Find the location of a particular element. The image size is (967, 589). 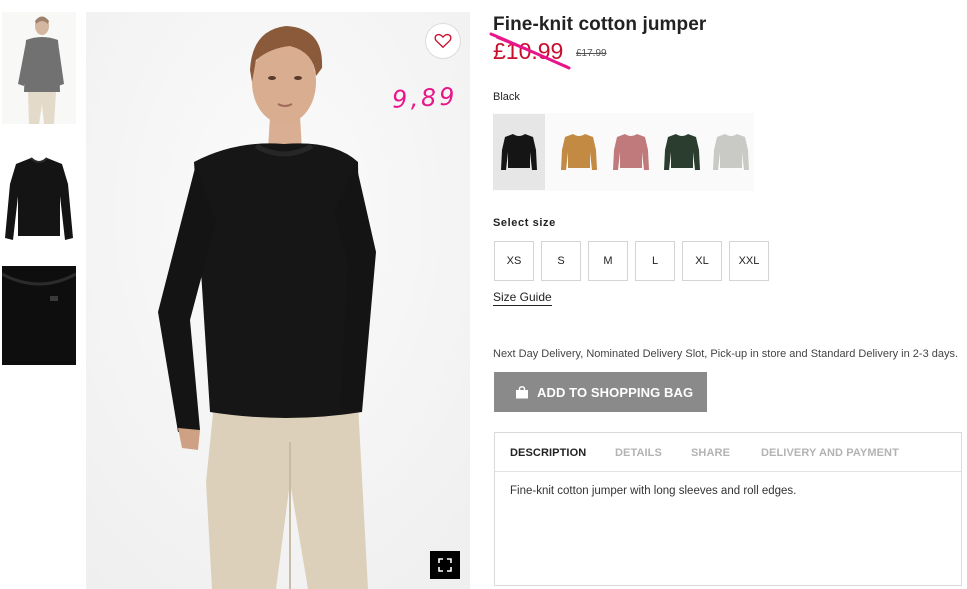

size-button-l: L is located at coordinates (655, 261).